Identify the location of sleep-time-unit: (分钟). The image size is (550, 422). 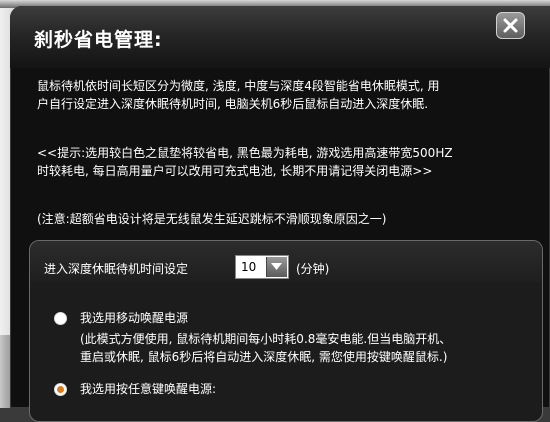
(313, 269).